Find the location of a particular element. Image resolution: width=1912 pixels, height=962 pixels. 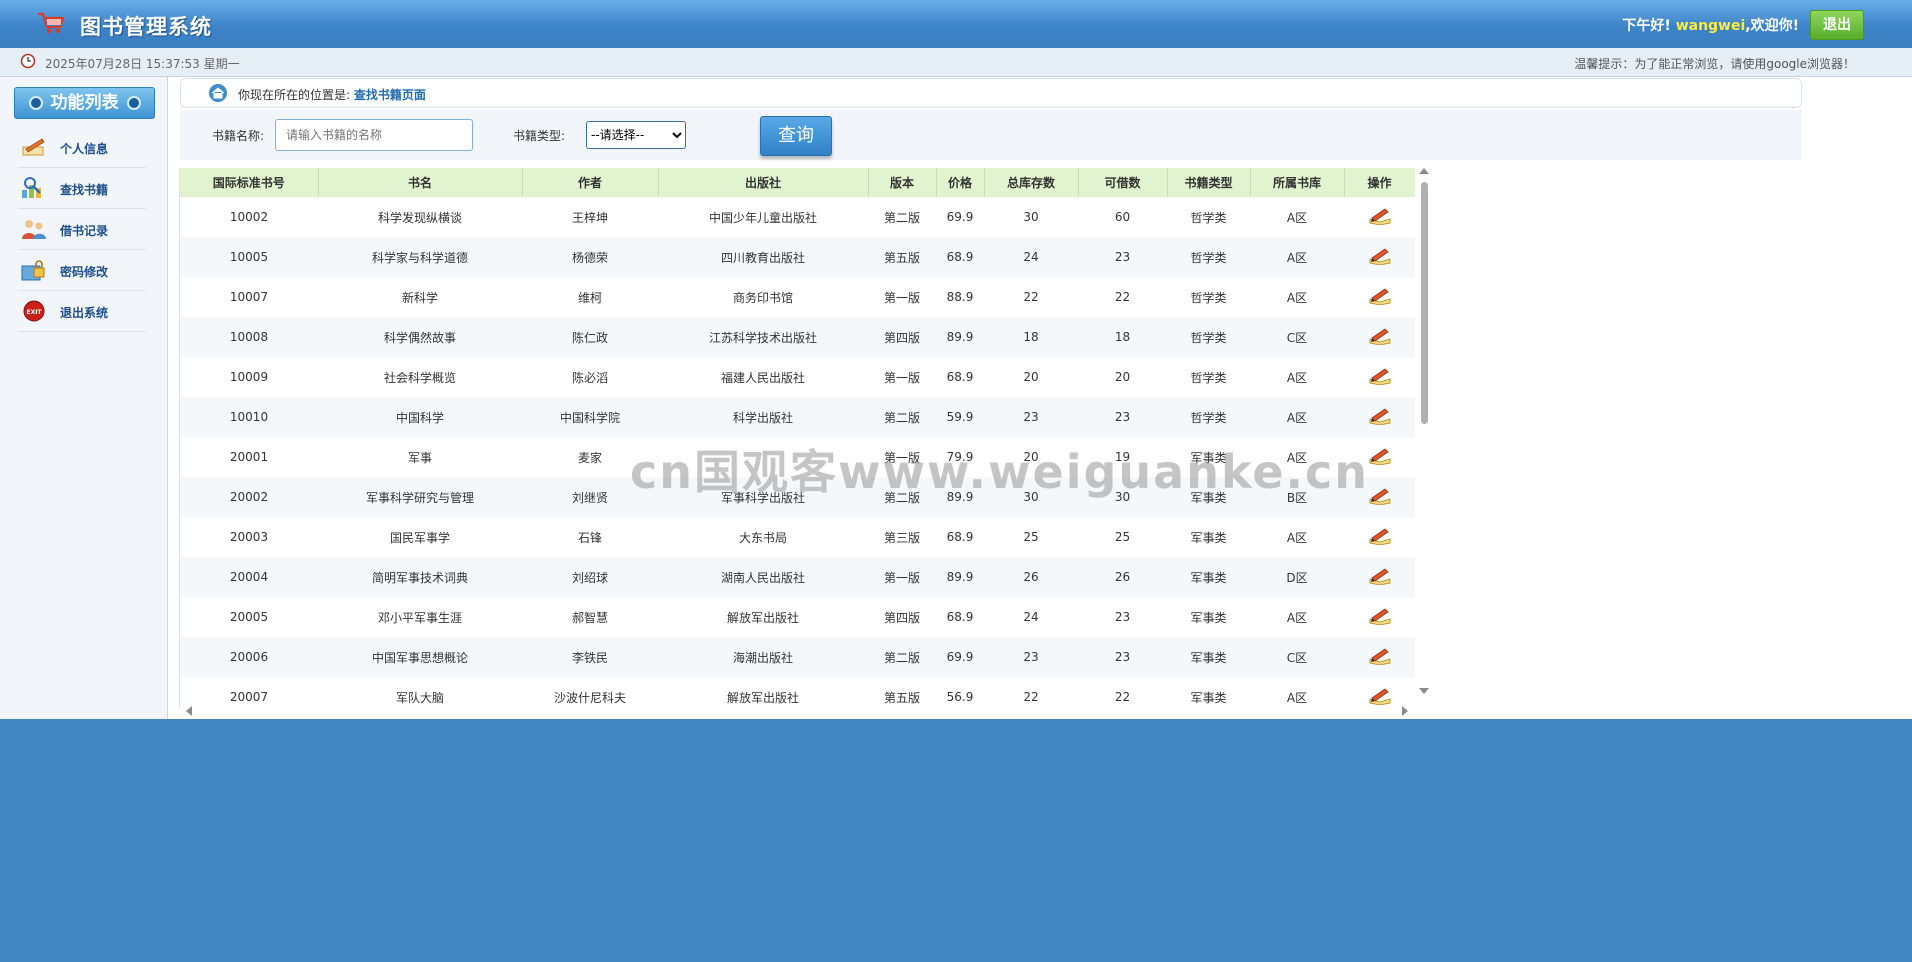

sidebar-item-label: 密码修改 is located at coordinates (84, 272).